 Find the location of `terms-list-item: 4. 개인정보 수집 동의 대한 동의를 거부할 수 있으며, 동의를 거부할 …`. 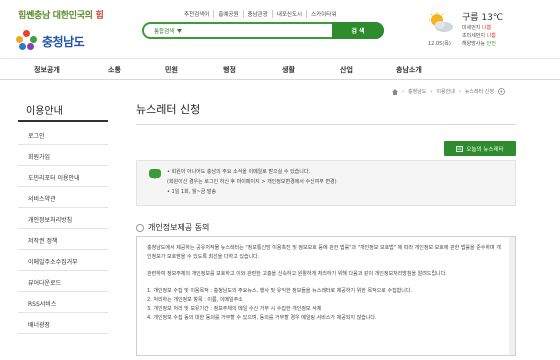

terms-list-item: 4. 개인정보 수집 동의 대한 동의를 거부할 수 있으며, 동의를 거부할 … is located at coordinates (262, 318).